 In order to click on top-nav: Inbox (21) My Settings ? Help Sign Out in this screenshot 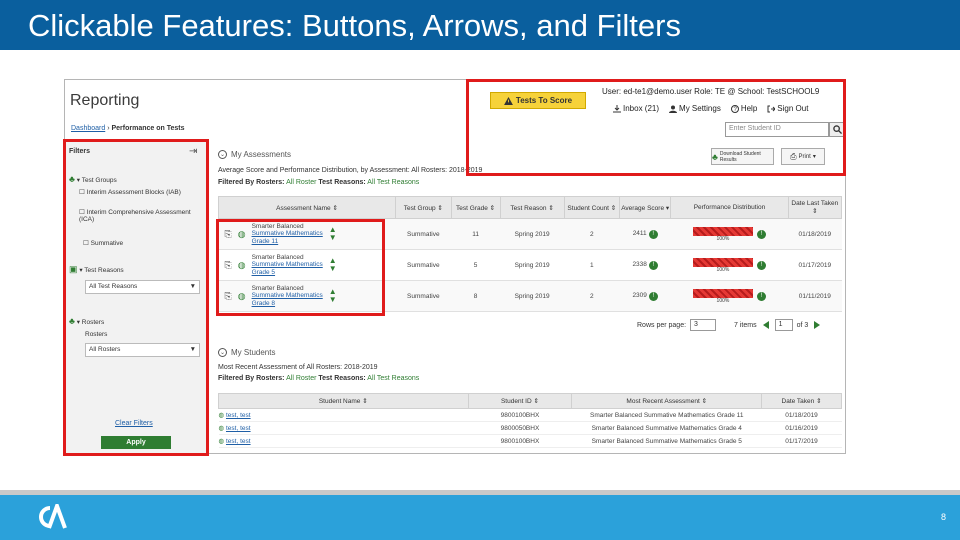, I will do `click(710, 108)`.